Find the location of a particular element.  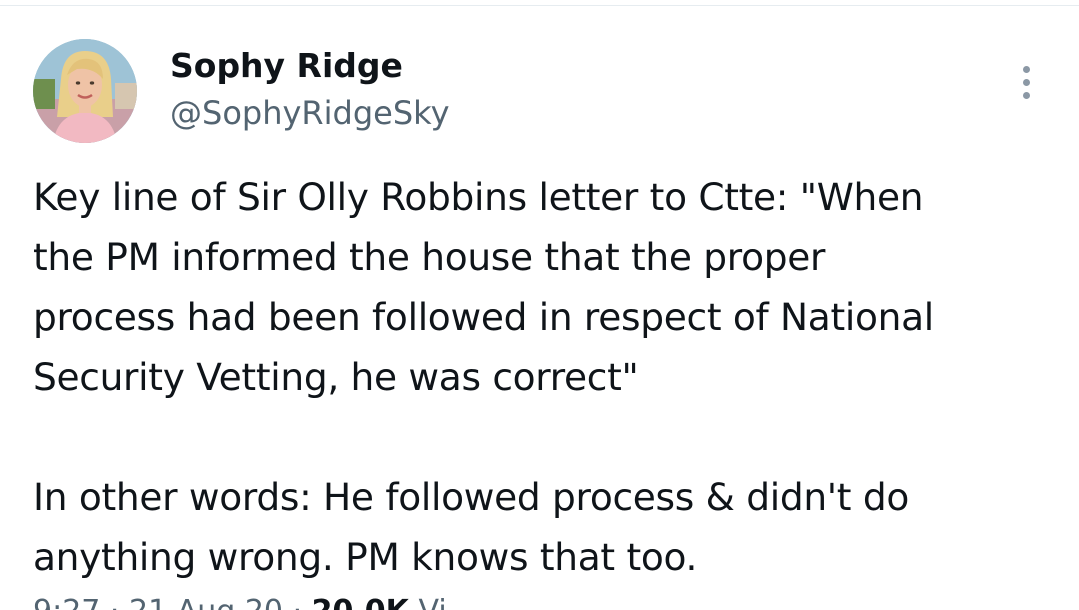

avatar is located at coordinates (85, 91).